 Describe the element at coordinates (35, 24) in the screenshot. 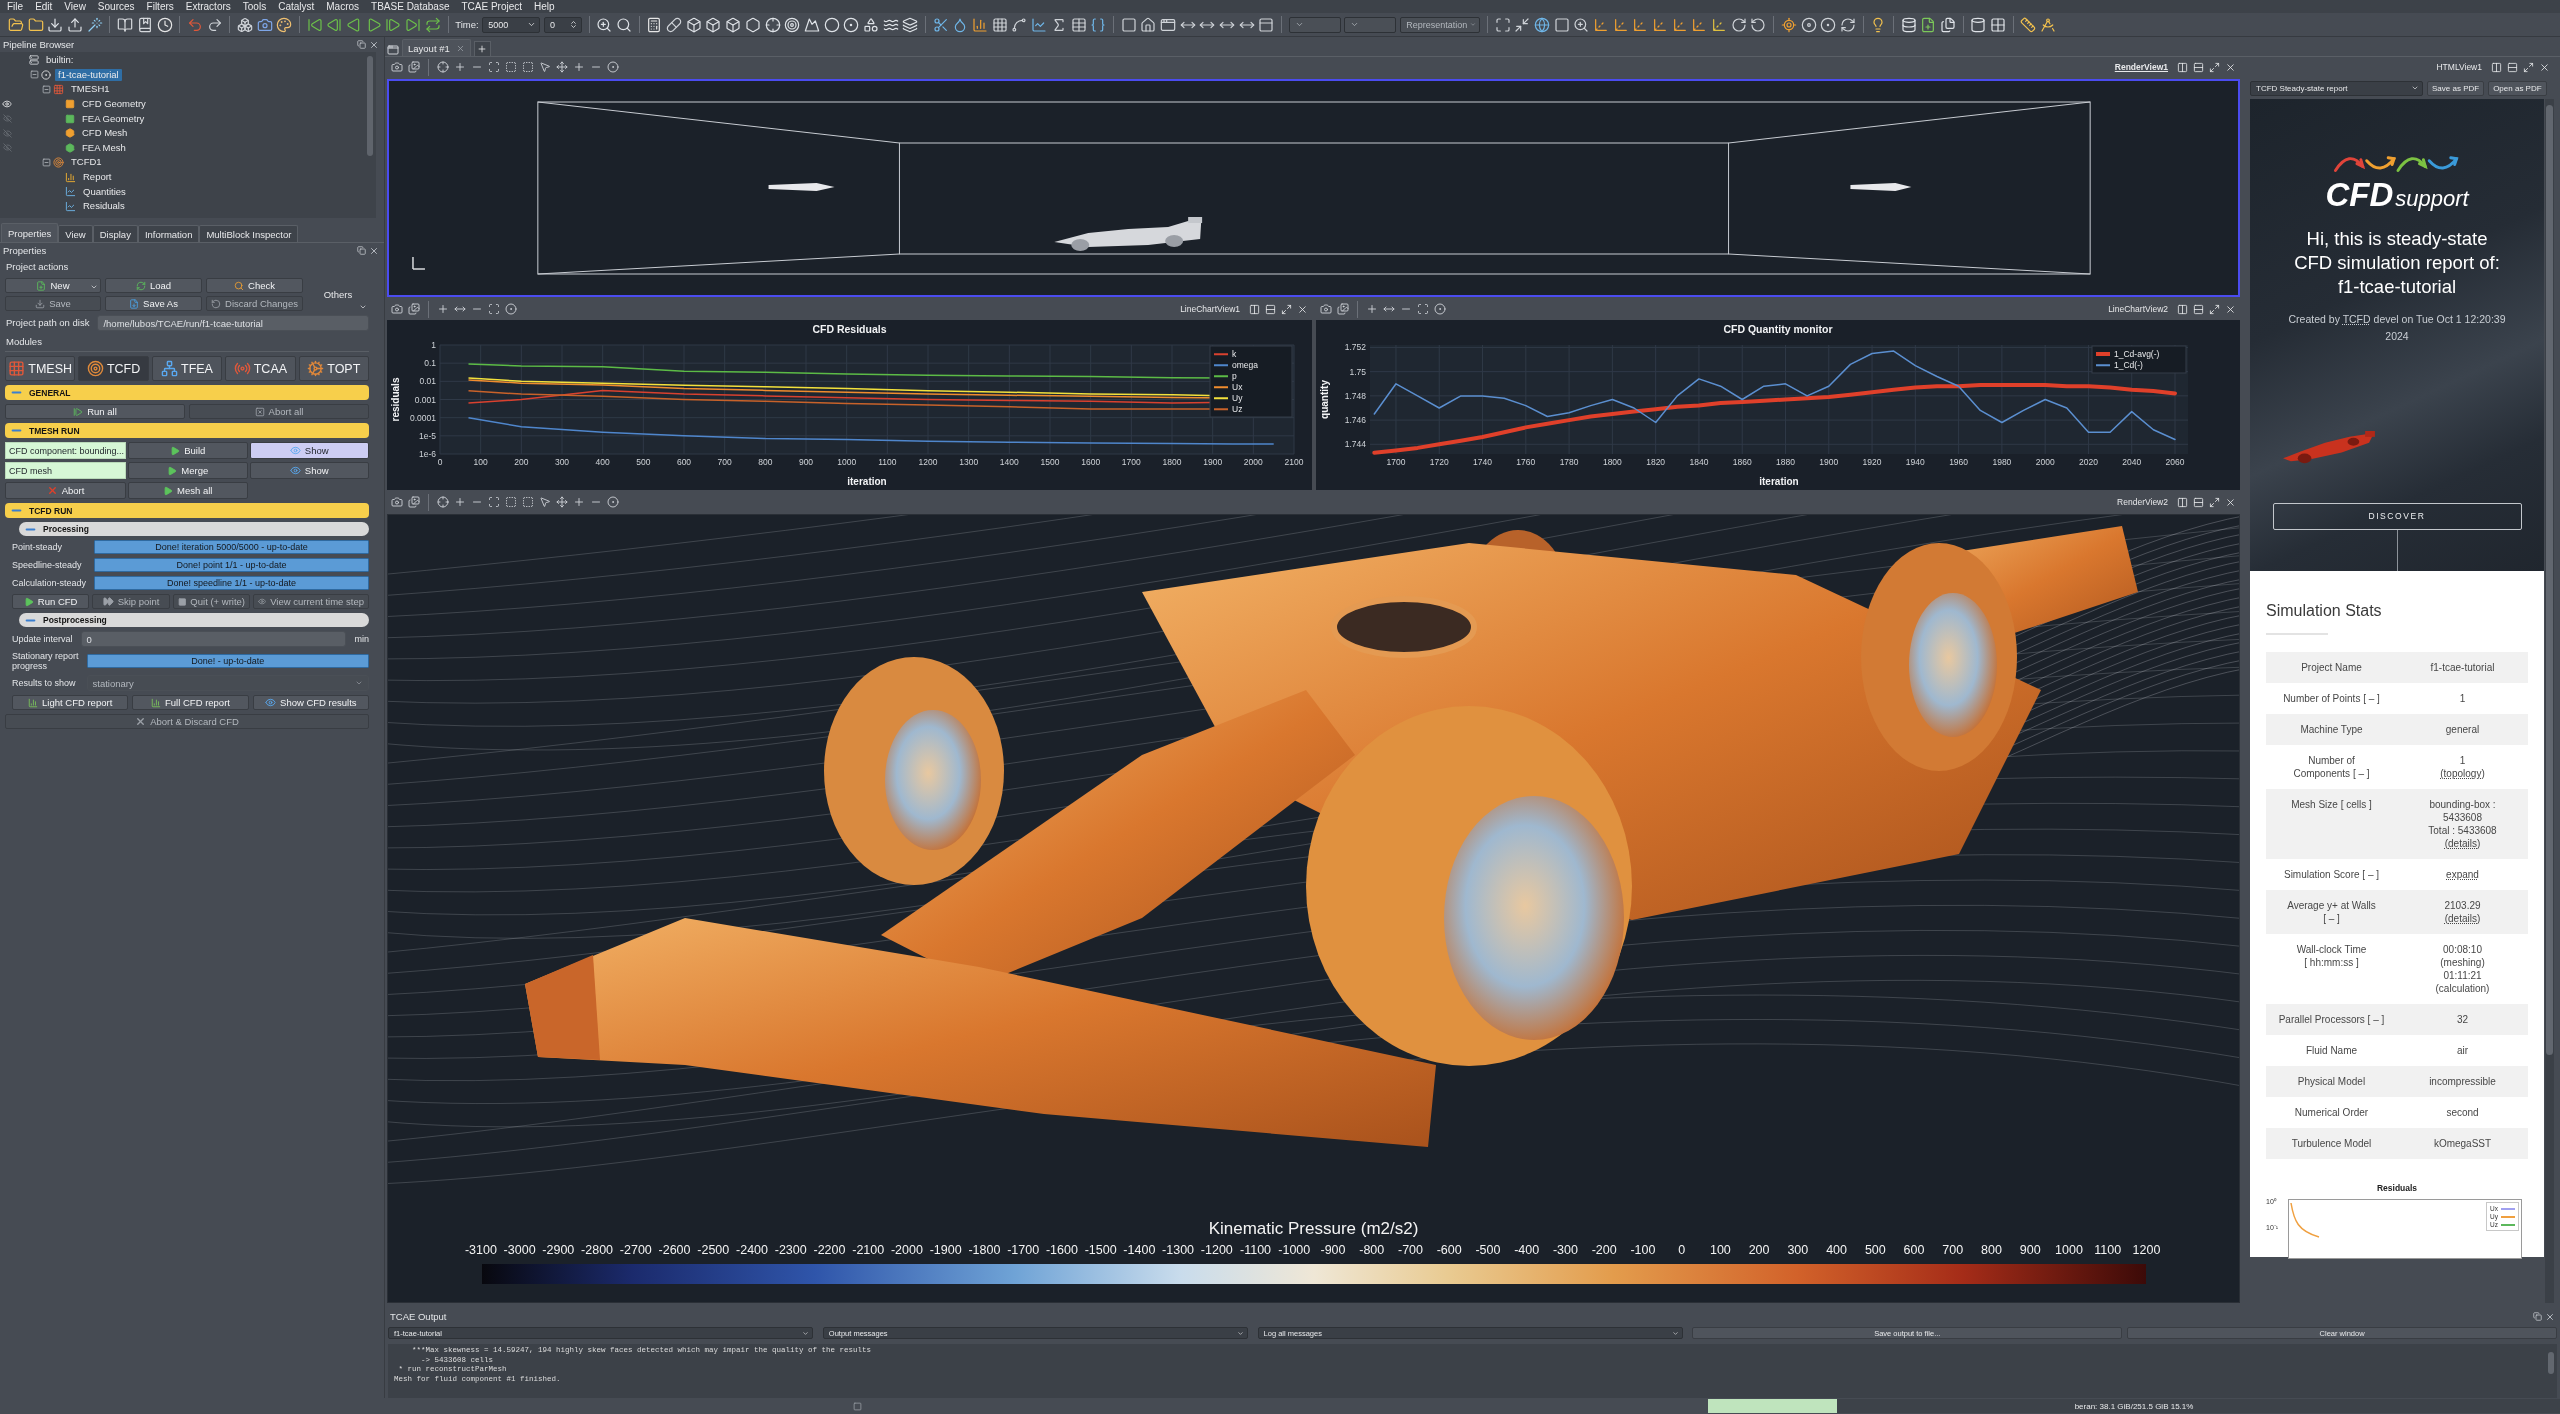

I see `folder-icon` at that location.